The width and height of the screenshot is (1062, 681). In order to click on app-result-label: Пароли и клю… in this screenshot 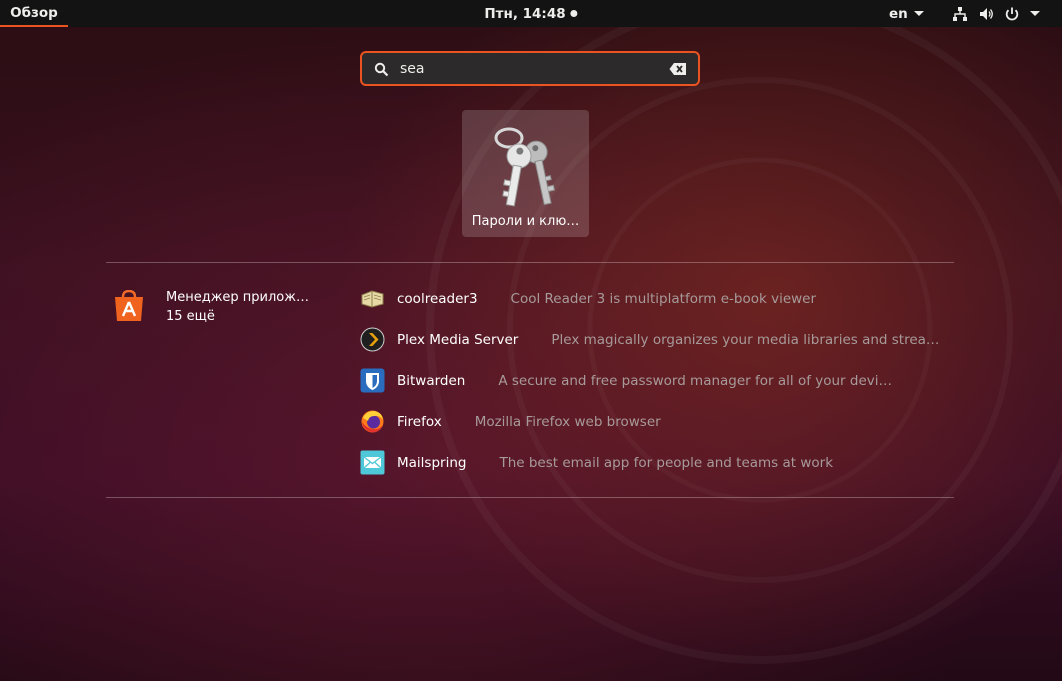, I will do `click(525, 221)`.